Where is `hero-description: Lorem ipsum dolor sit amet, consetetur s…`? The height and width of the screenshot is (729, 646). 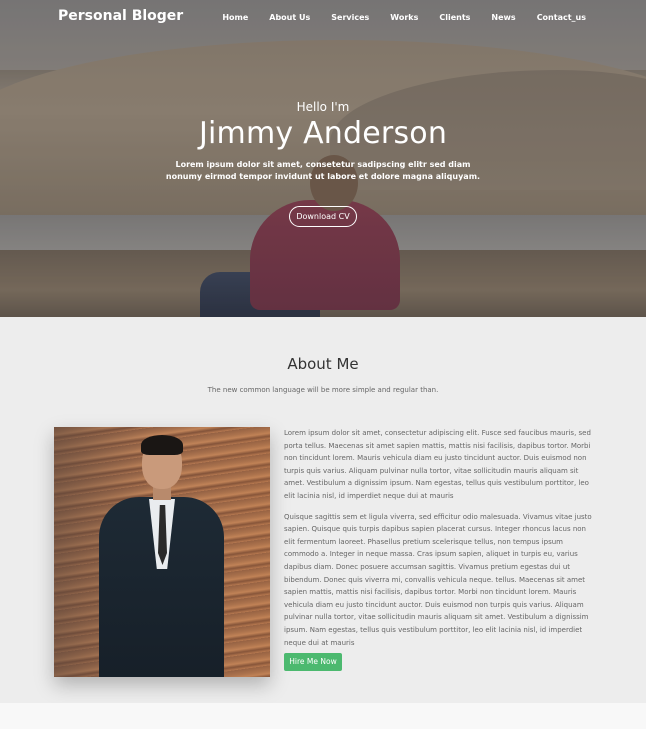 hero-description: Lorem ipsum dolor sit amet, consetetur s… is located at coordinates (323, 170).